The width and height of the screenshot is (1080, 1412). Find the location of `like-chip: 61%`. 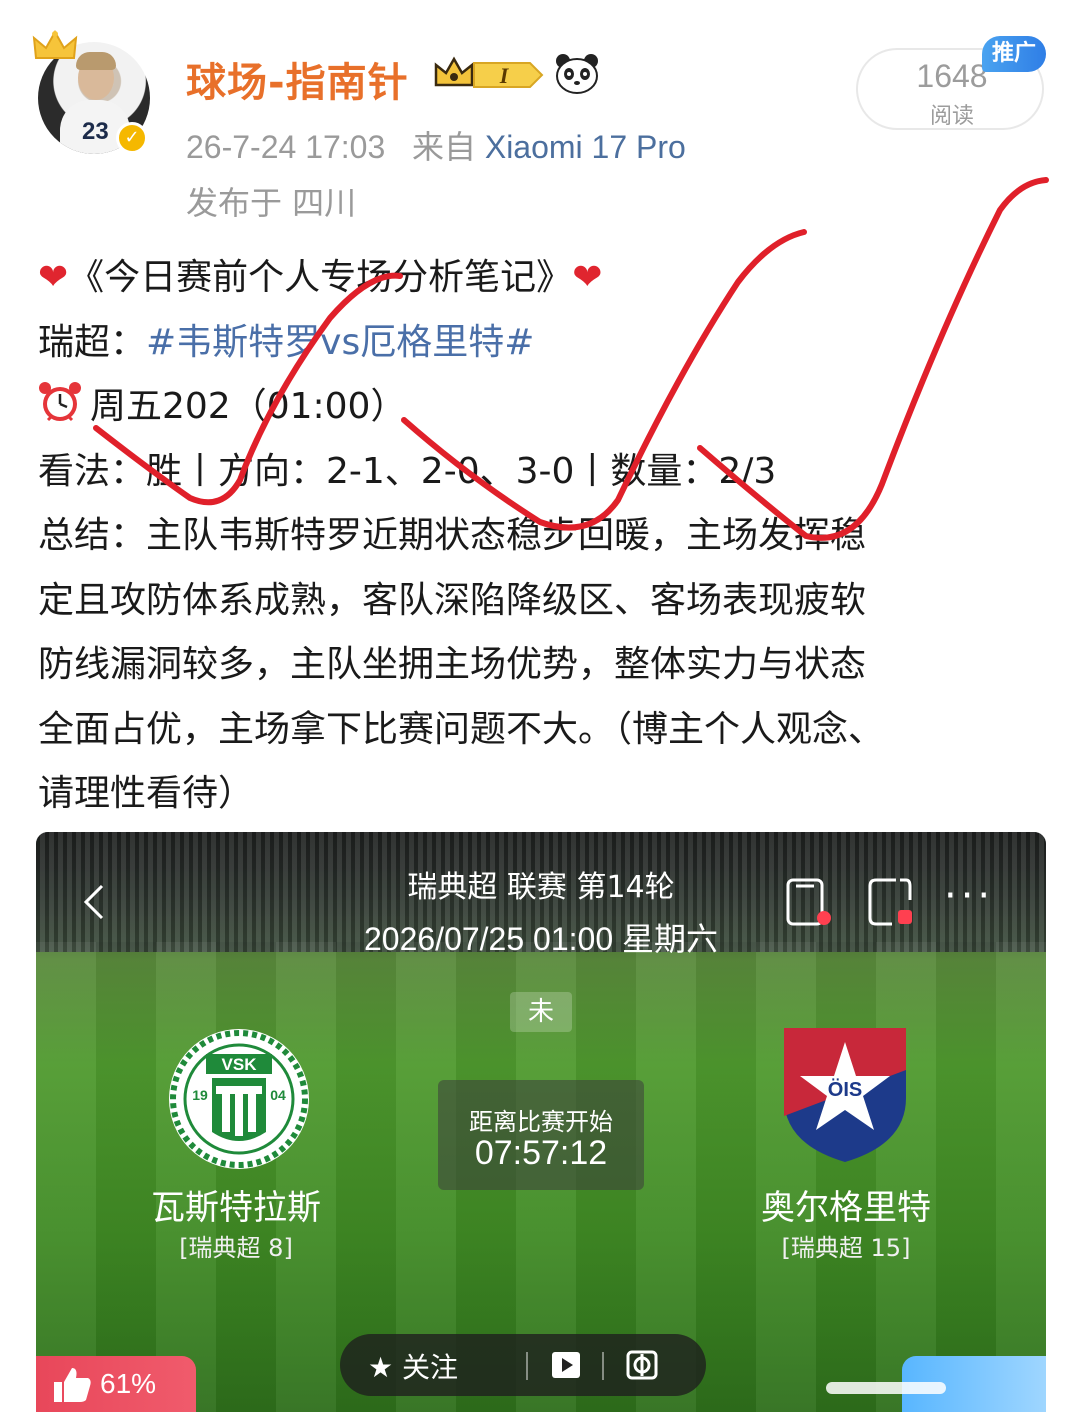

like-chip: 61% is located at coordinates (116, 1384).